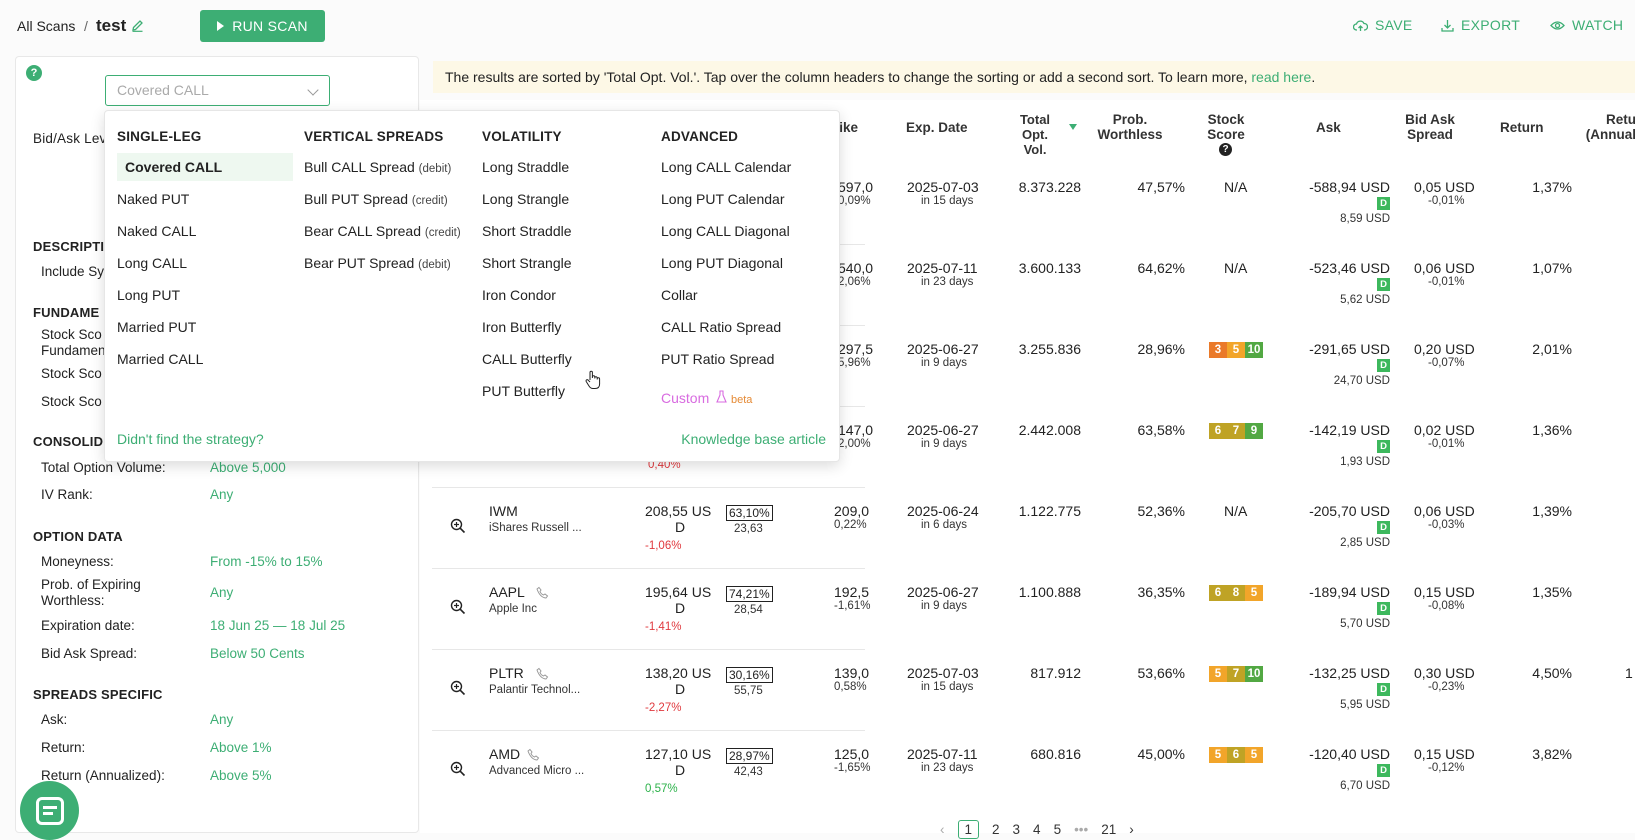 The image size is (1635, 840). What do you see at coordinates (266, 561) in the screenshot?
I see `moneyness-value: From -15% to 15%` at bounding box center [266, 561].